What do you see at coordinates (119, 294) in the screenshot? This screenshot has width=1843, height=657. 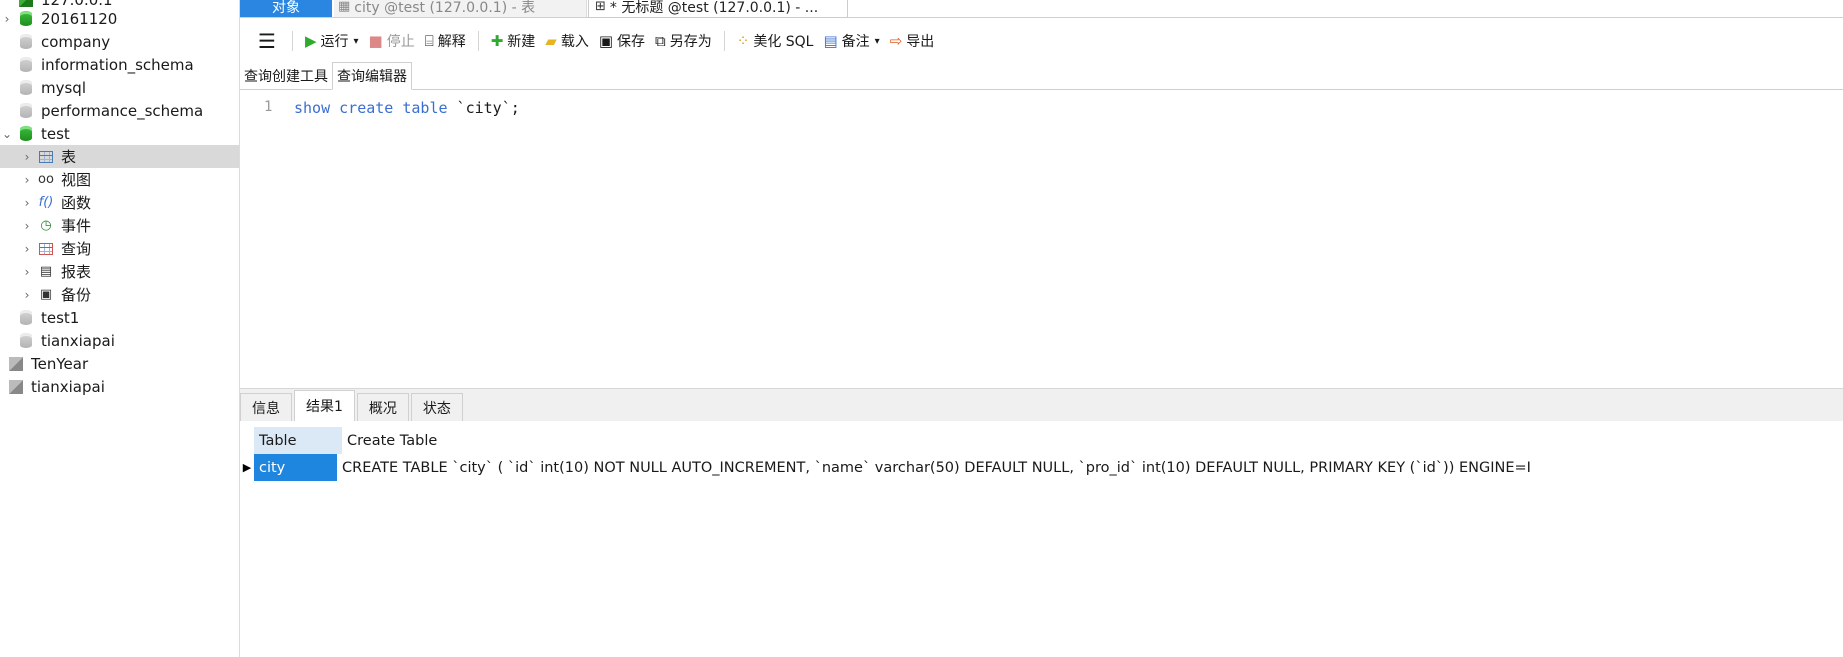 I see `tree-backups: › ▣ 备份` at bounding box center [119, 294].